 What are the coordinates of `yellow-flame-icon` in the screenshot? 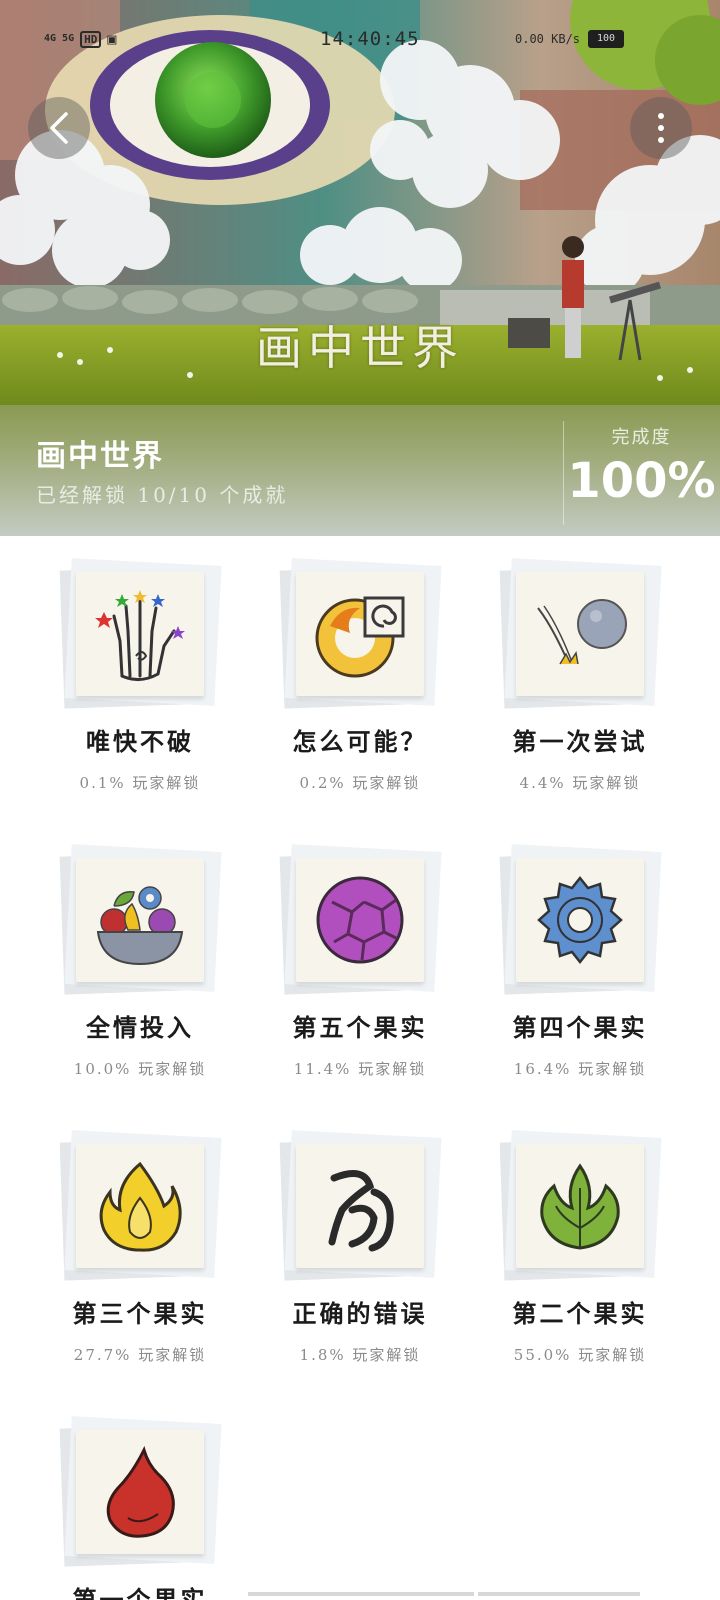 It's located at (140, 1206).